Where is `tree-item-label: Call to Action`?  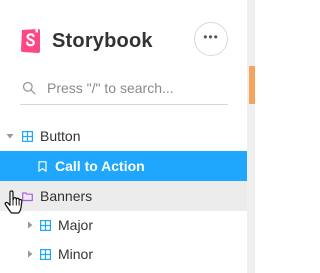 tree-item-label: Call to Action is located at coordinates (100, 166).